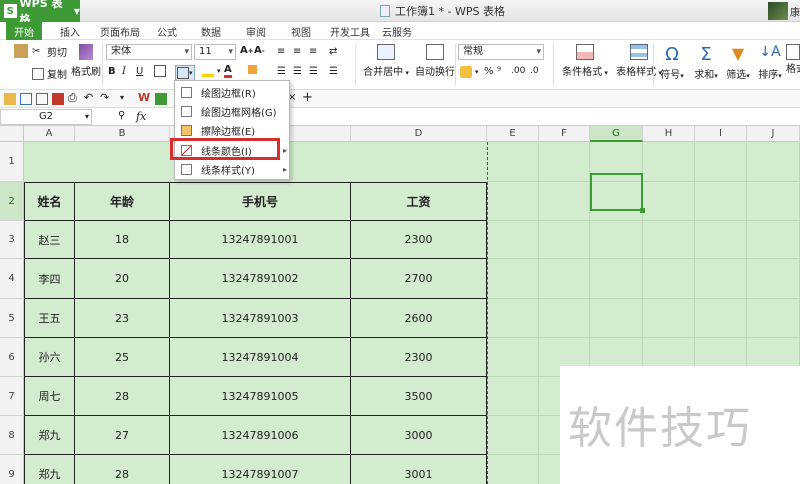  I want to click on row-header-2: 2, so click(12, 201).